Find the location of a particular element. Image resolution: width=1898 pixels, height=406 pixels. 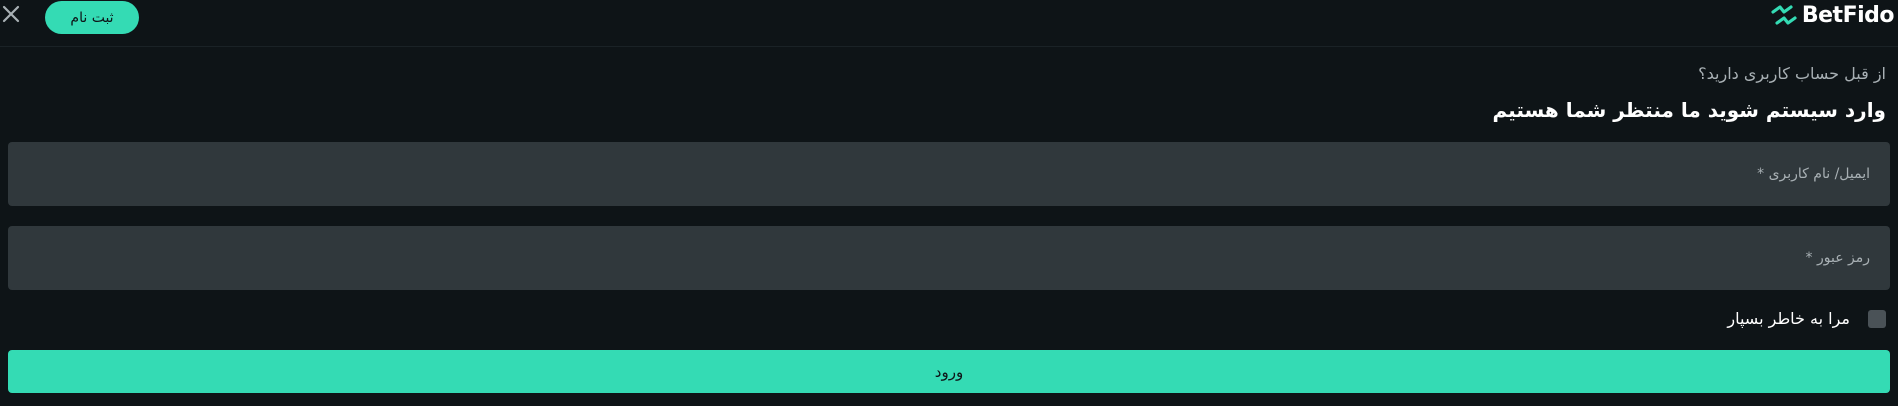

close-button is located at coordinates (11, 14).